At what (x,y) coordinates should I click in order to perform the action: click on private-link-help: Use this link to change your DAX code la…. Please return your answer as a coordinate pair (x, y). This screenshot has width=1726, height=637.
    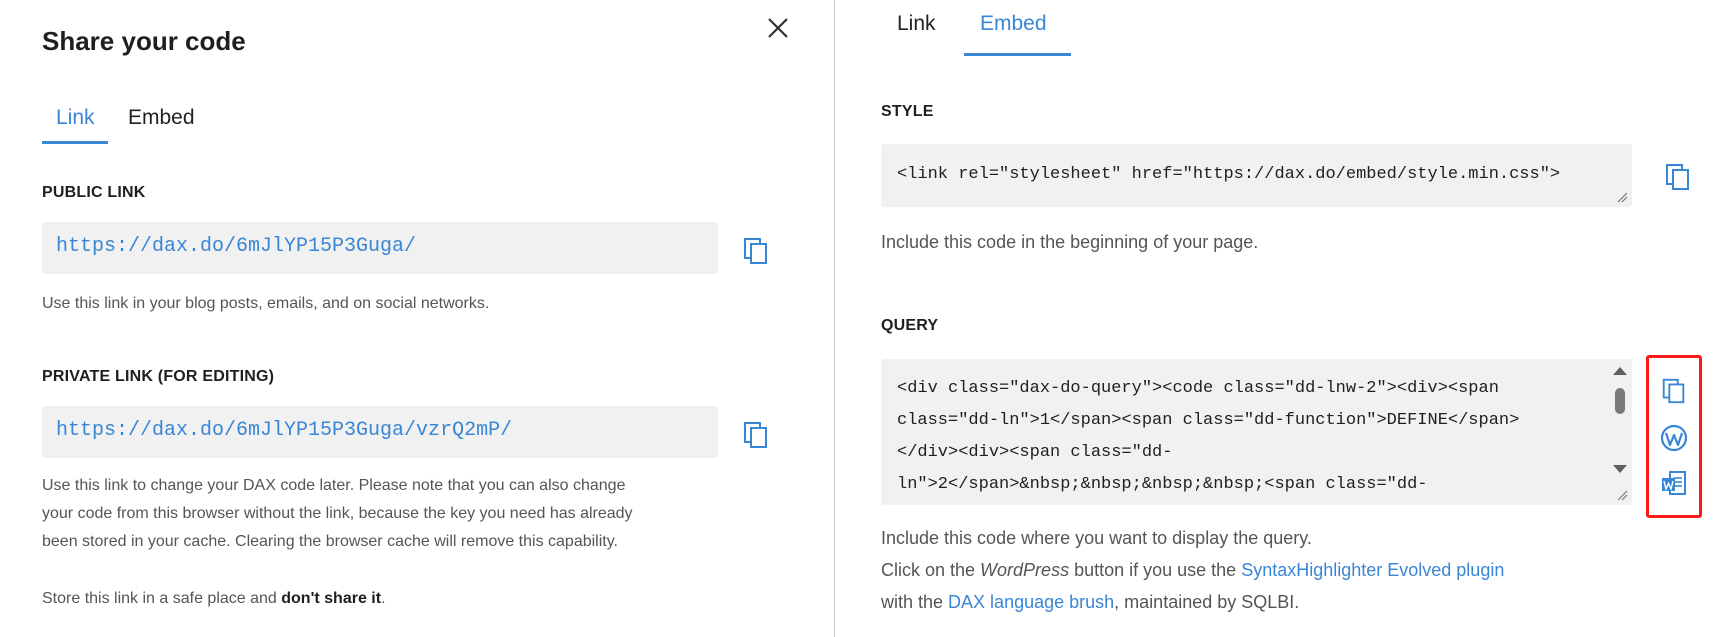
    Looking at the image, I should click on (337, 514).